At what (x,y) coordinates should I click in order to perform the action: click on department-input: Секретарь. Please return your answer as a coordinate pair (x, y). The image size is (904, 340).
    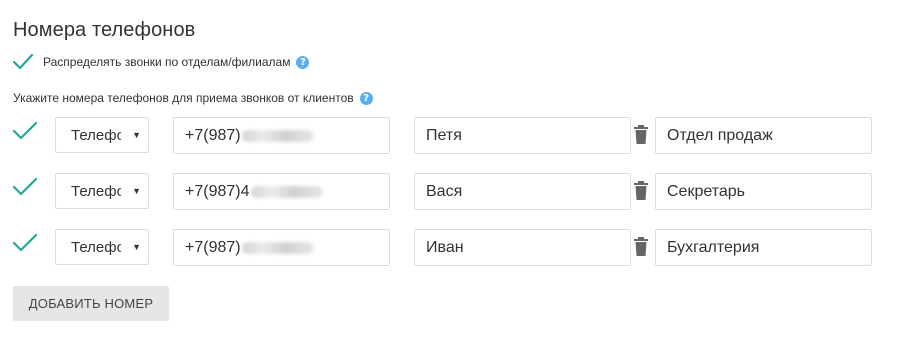
    Looking at the image, I should click on (763, 191).